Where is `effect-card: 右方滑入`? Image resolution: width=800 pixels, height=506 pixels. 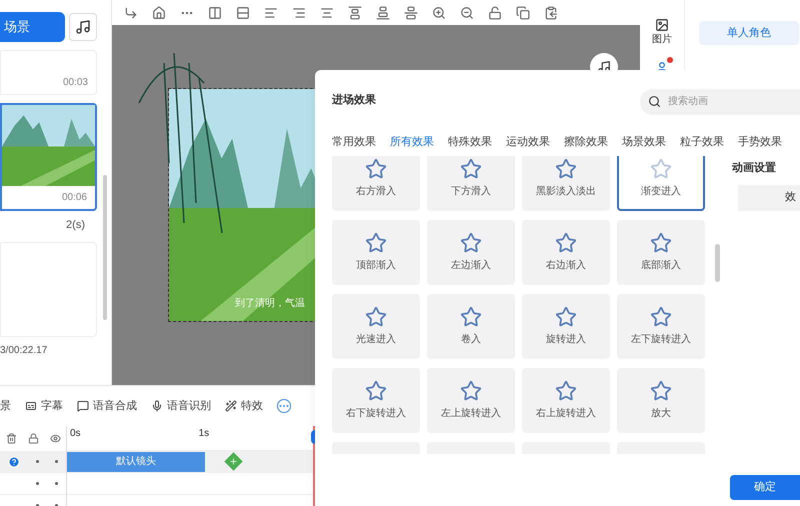
effect-card: 右方滑入 is located at coordinates (376, 183).